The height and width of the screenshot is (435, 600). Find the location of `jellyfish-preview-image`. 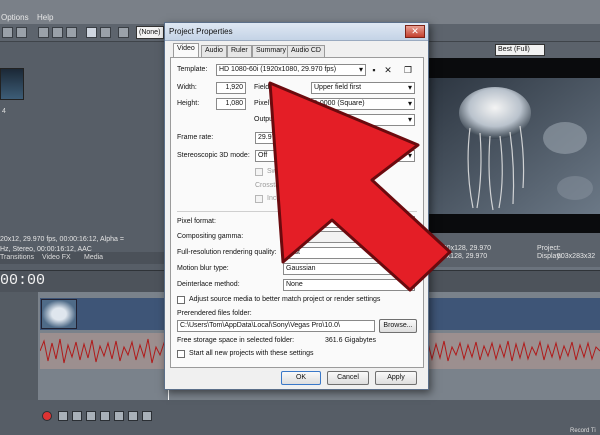

jellyfish-preview-image is located at coordinates (512, 146).